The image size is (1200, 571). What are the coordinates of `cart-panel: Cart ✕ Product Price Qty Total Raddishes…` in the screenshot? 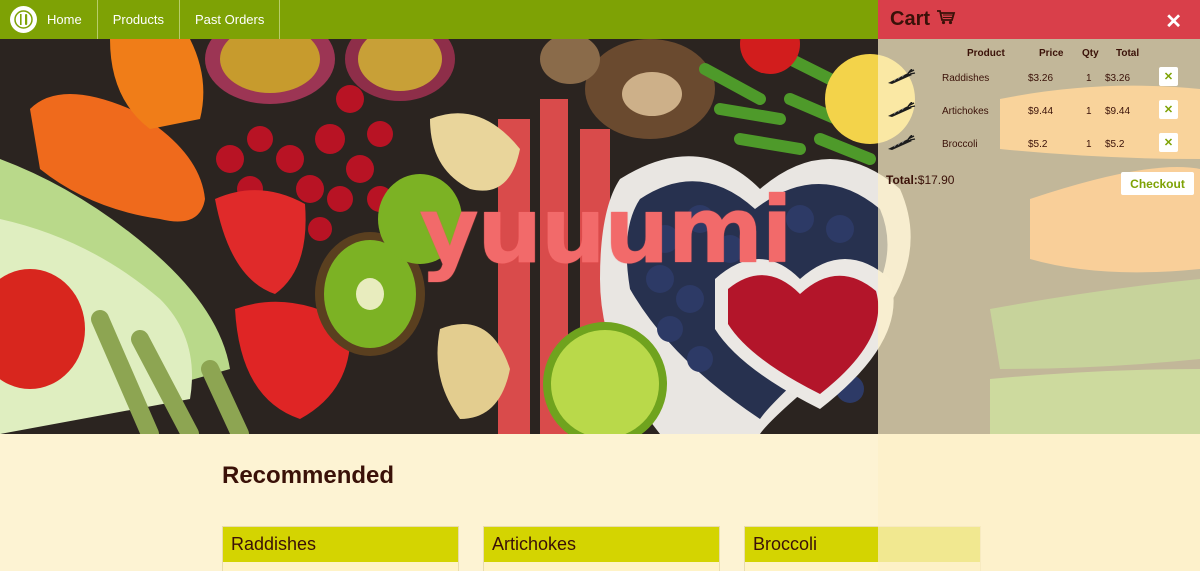 It's located at (1039, 97).